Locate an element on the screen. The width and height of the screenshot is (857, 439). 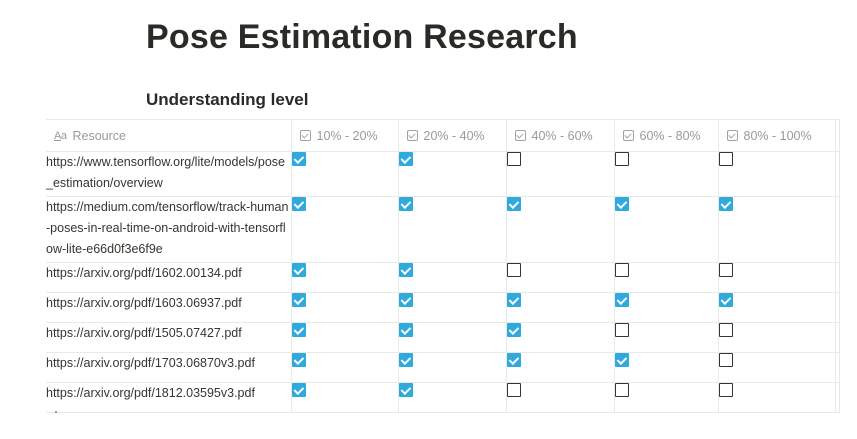
column-header-level-3: 40% - 60% is located at coordinates (560, 135).